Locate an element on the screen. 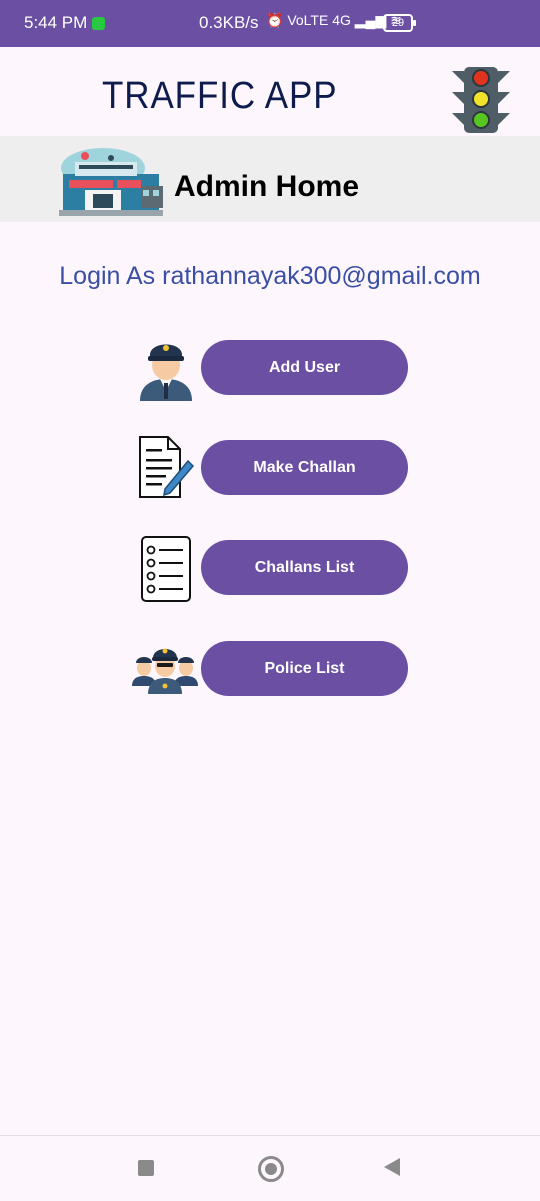  page-title: Admin Home is located at coordinates (267, 186).